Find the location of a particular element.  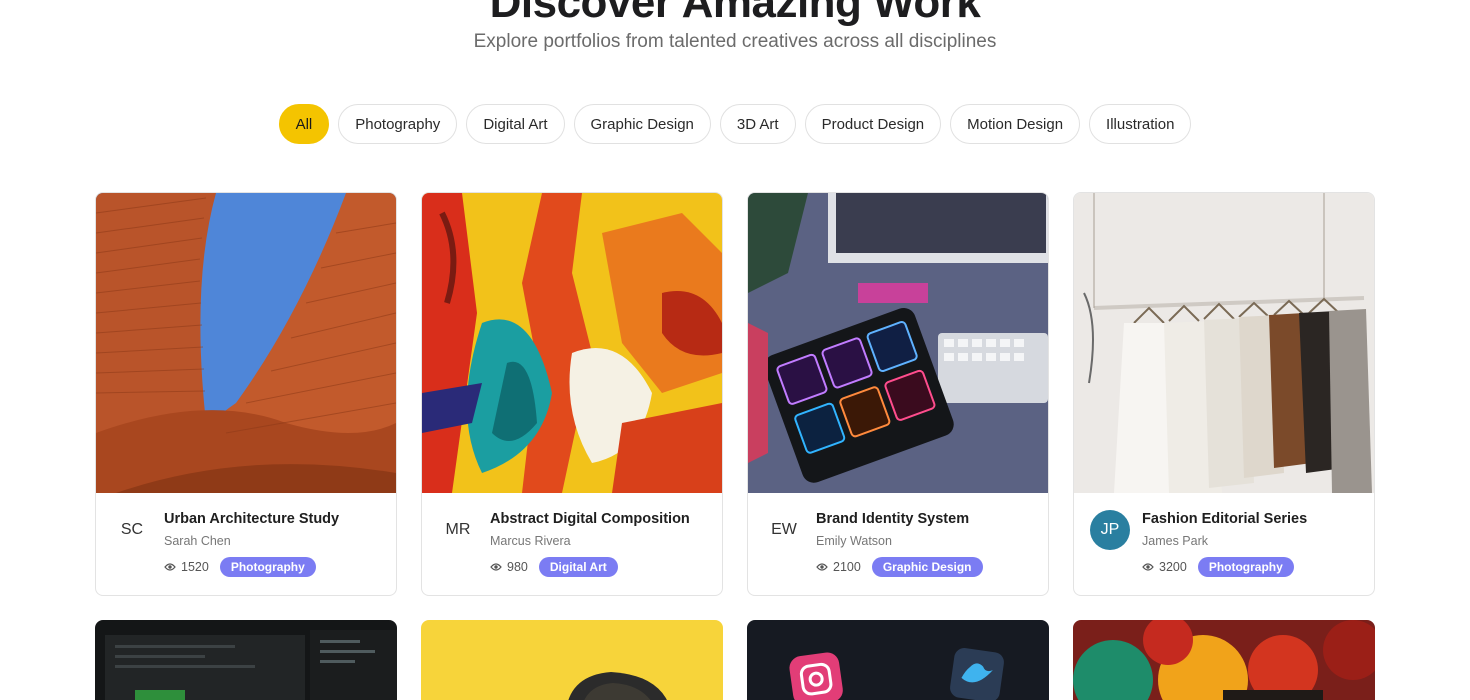

project-title: Fashion Editorial Series is located at coordinates (1224, 519).